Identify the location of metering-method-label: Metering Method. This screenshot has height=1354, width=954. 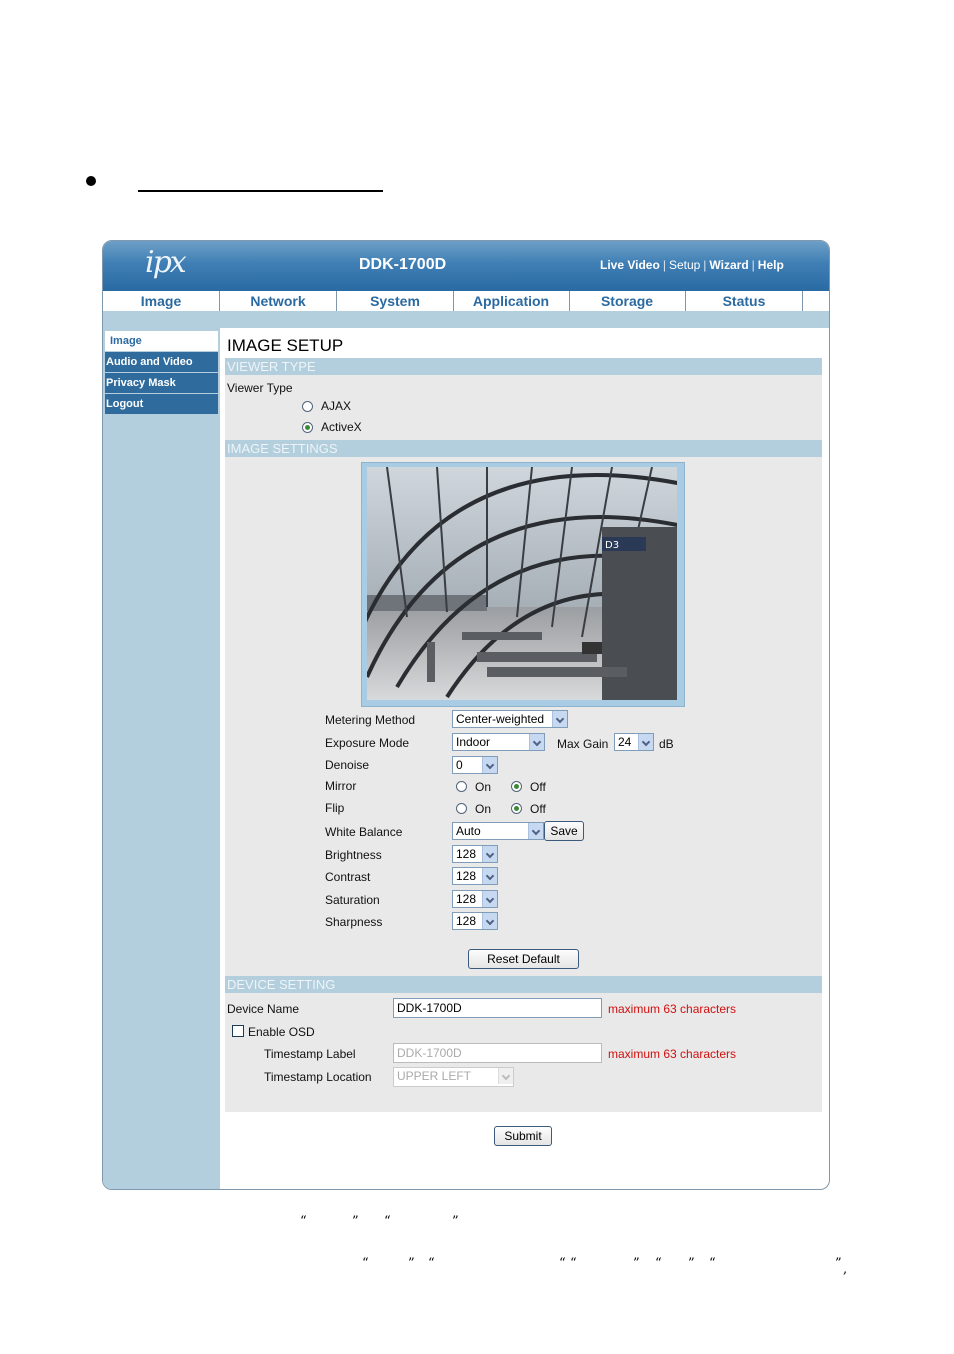
(370, 720).